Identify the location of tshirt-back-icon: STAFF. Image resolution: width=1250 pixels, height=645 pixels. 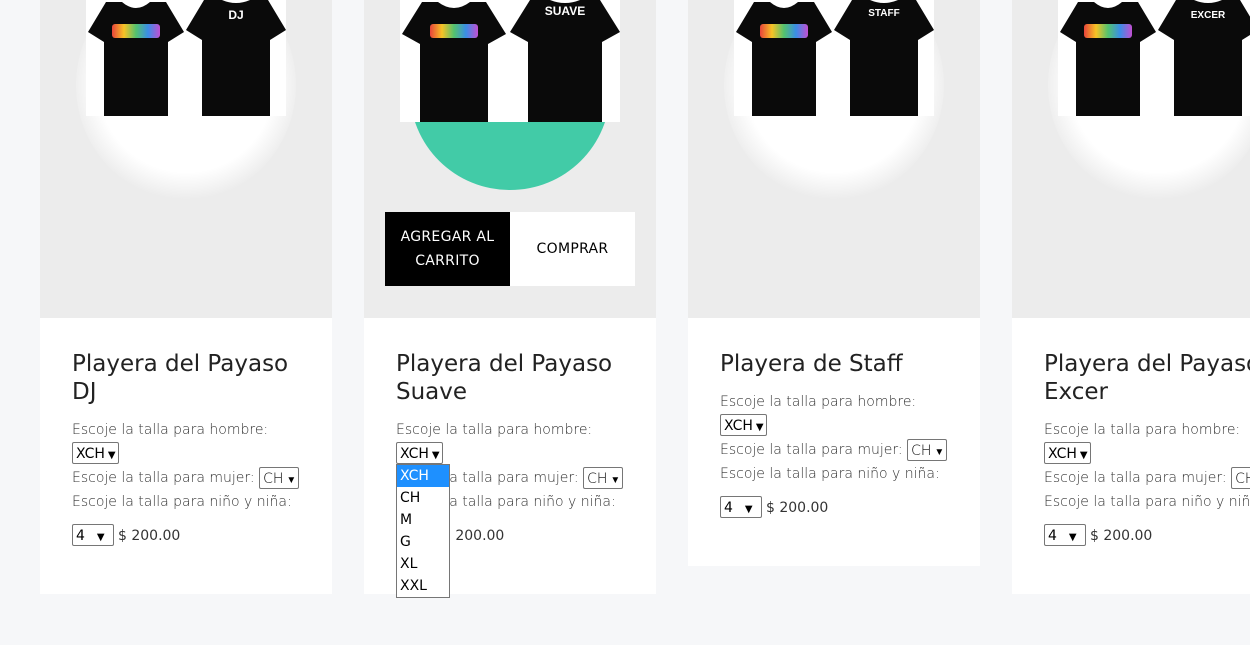
(884, 58).